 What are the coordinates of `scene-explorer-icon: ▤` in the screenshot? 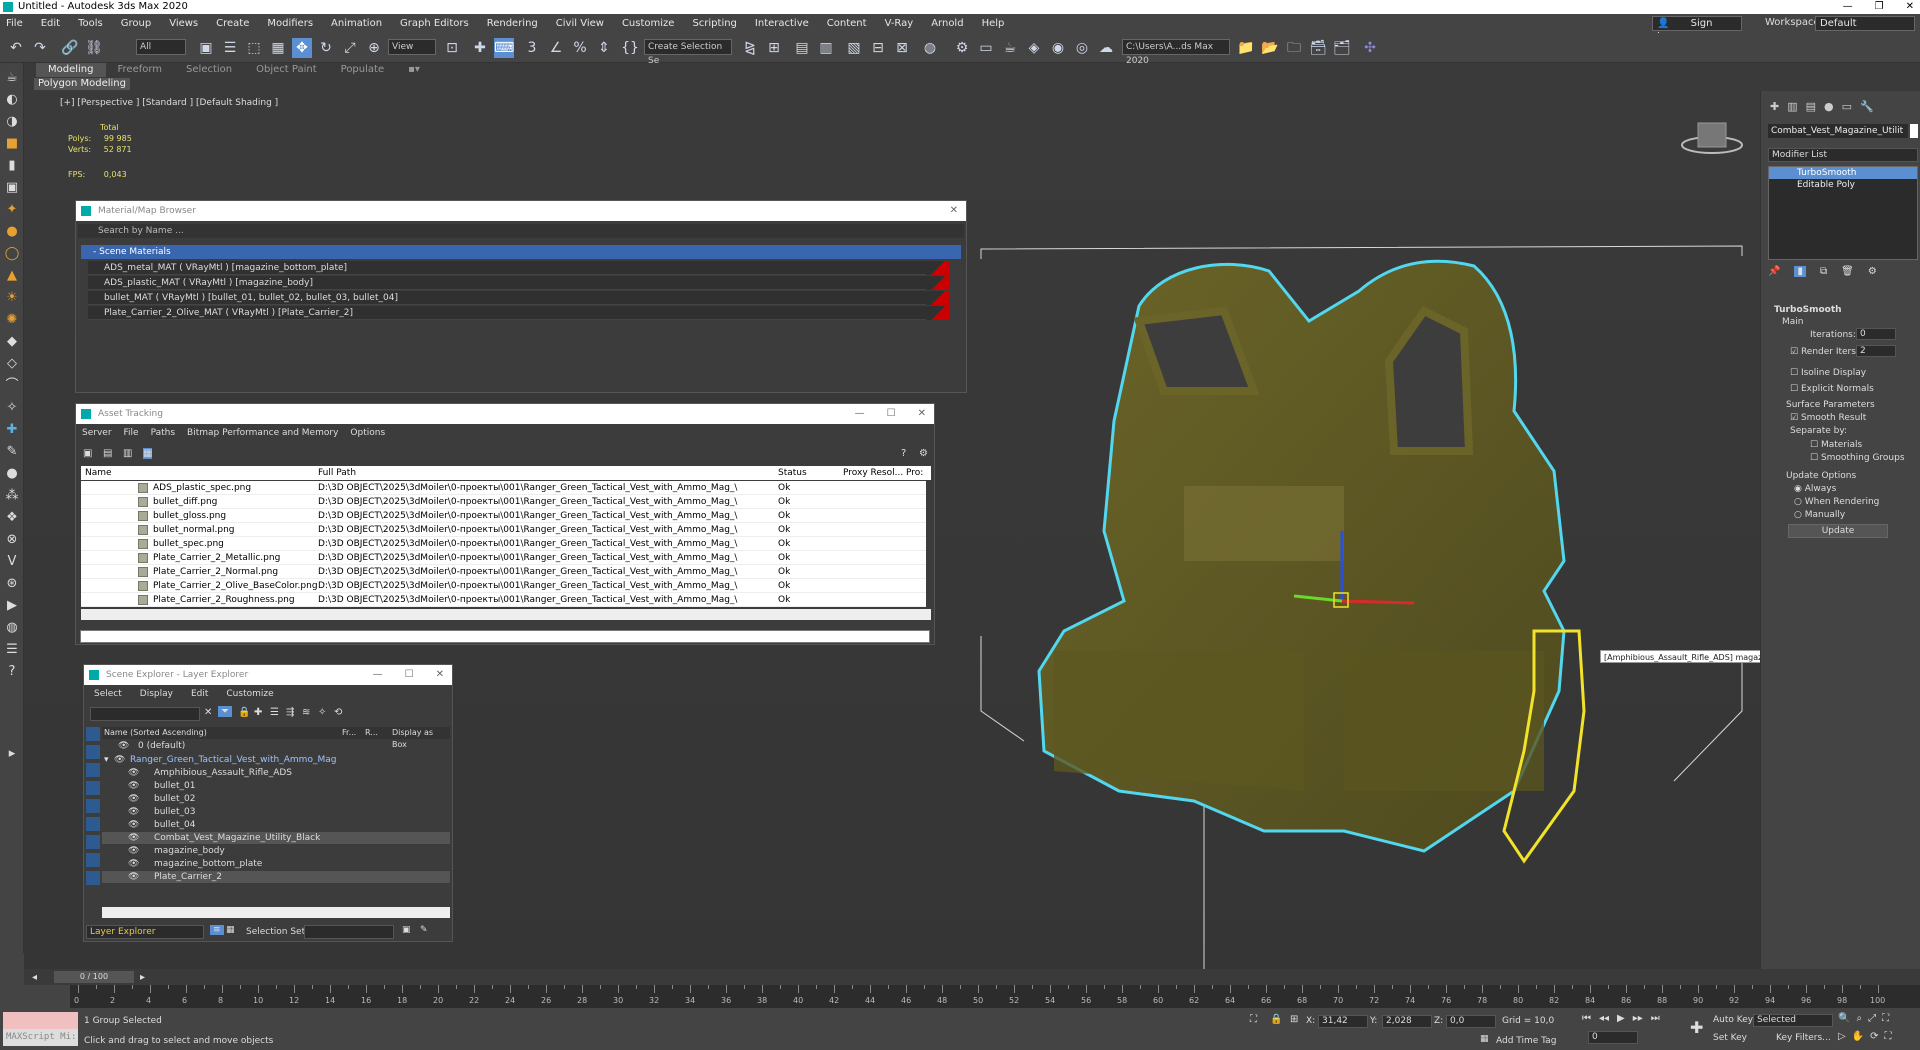 It's located at (802, 48).